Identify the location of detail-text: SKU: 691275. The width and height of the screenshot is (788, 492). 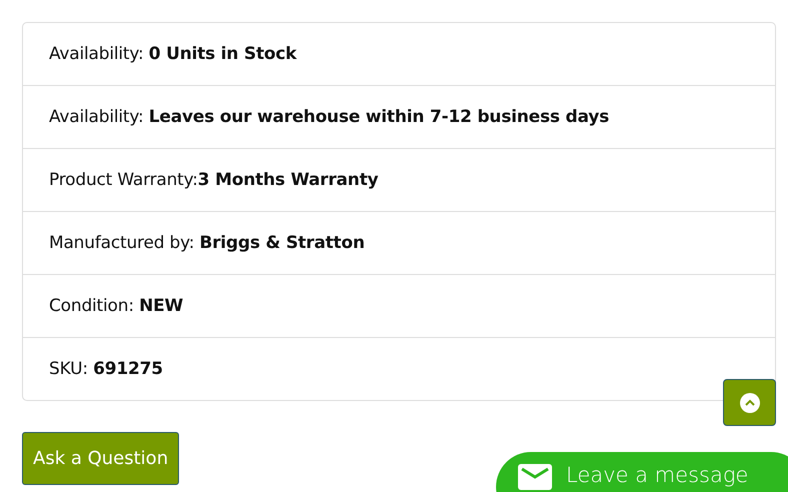
(106, 369).